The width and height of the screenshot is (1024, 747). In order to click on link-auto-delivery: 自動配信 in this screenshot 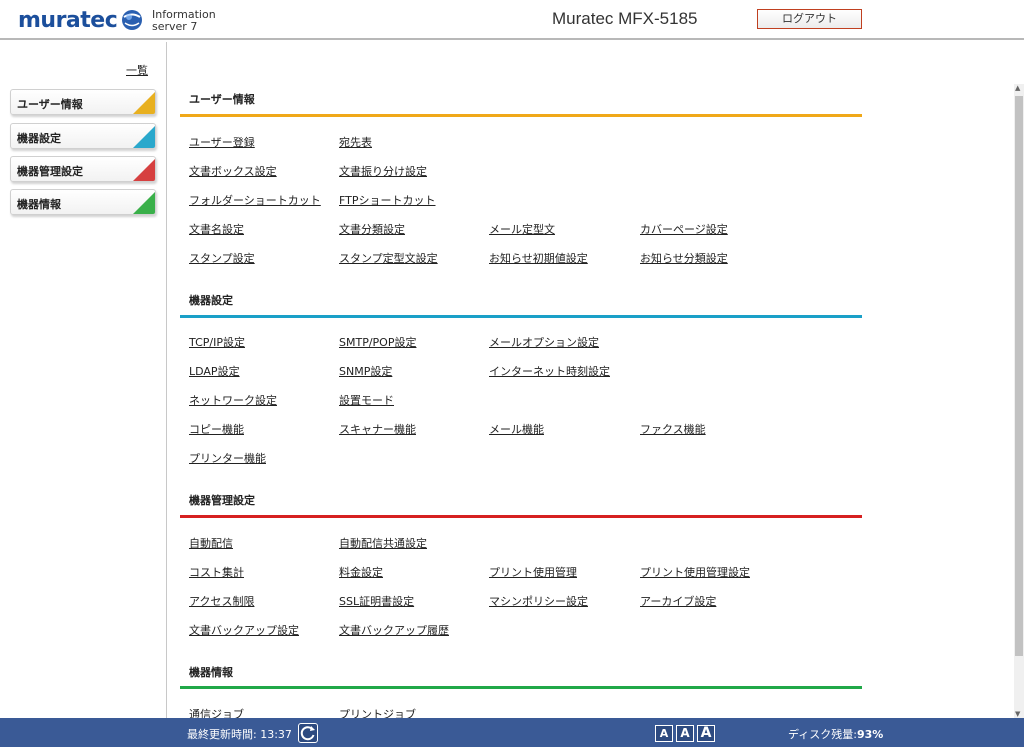, I will do `click(211, 543)`.